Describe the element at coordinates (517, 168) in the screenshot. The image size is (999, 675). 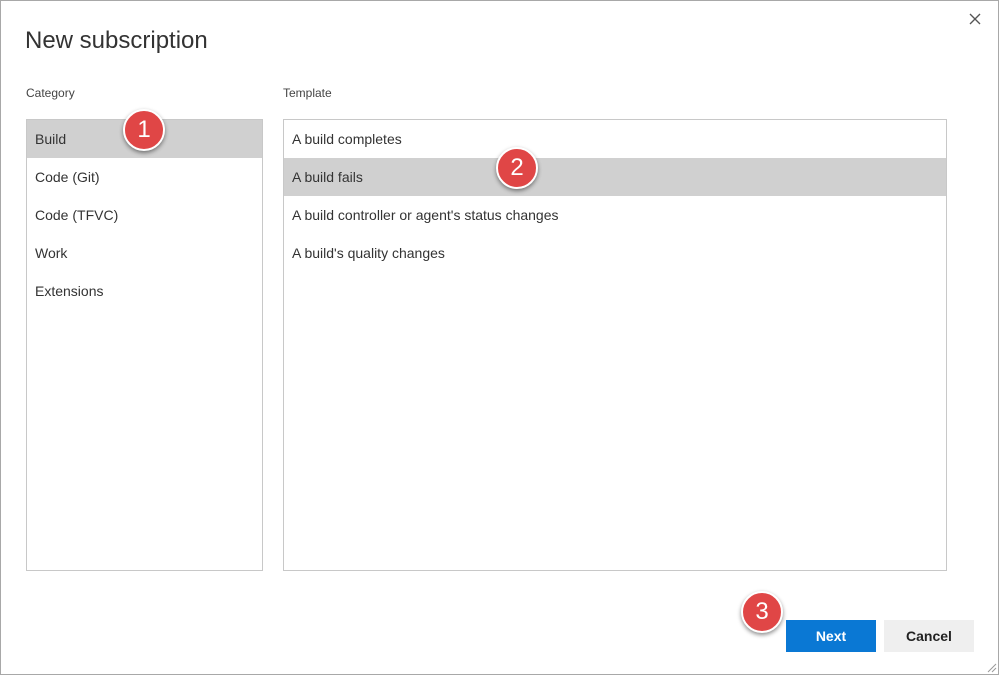
I see `step-marker-2: 2` at that location.